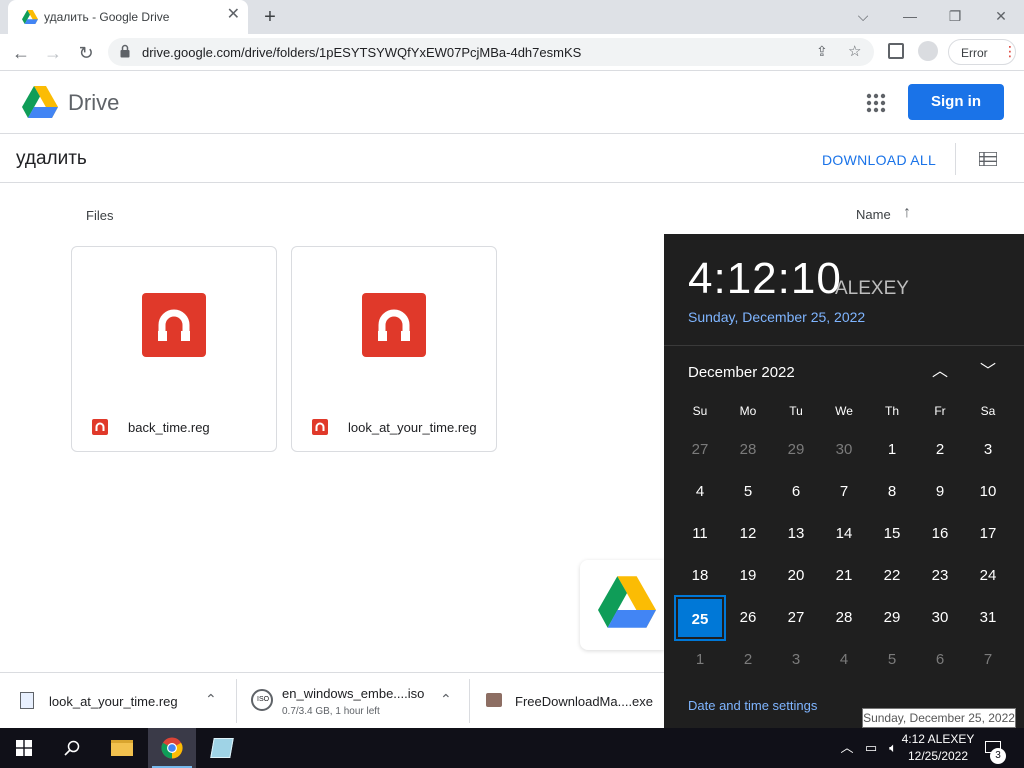 The width and height of the screenshot is (1024, 768). Describe the element at coordinates (988, 618) in the screenshot. I see `calendar-day: 31` at that location.